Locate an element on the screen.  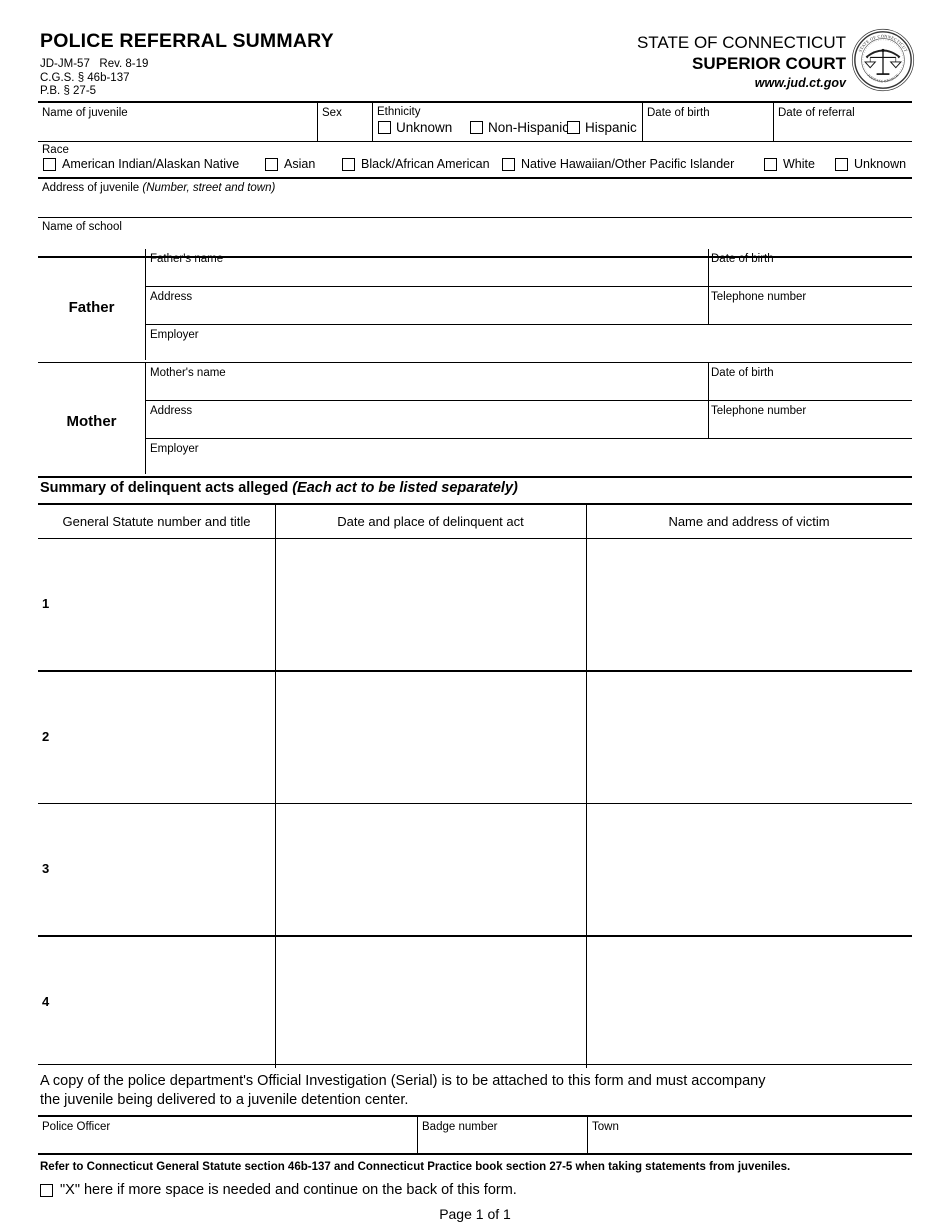
name-of-school-label: Name of school is located at coordinates (82, 227).